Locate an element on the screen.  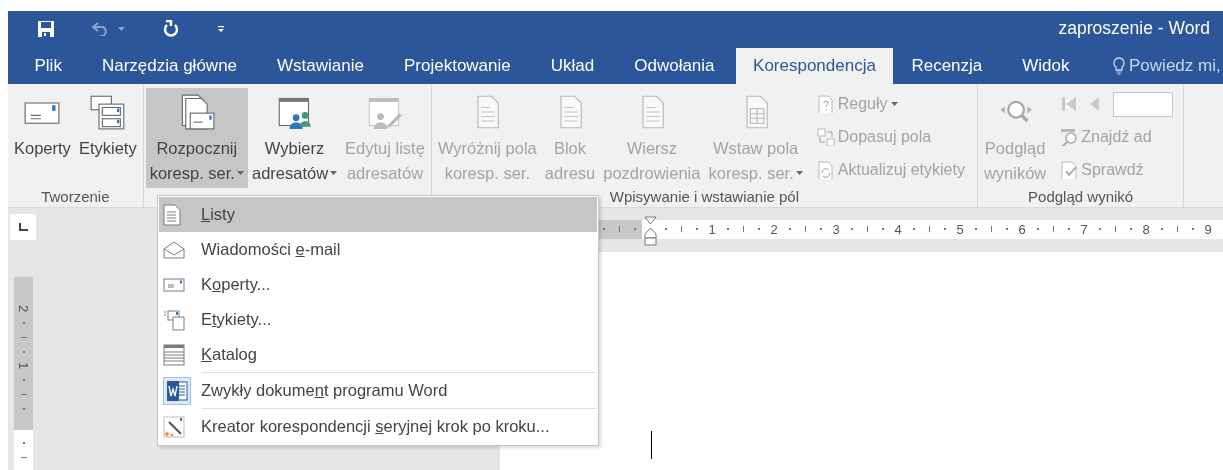
ribbon-tab: Widok is located at coordinates (1046, 65).